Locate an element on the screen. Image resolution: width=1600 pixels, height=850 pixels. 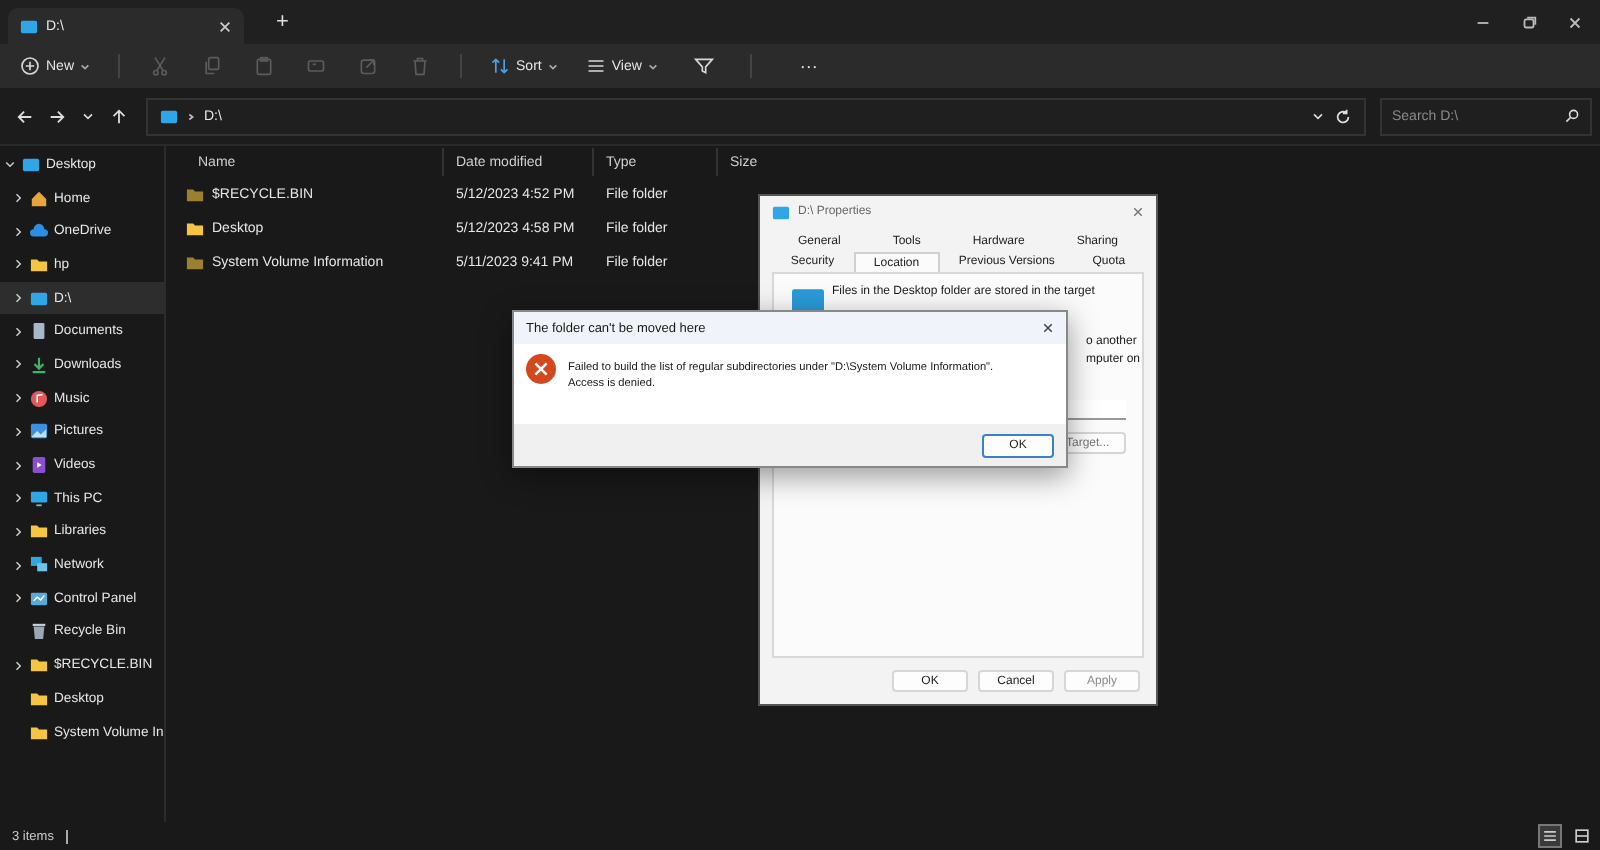
download-icon is located at coordinates (39, 364).